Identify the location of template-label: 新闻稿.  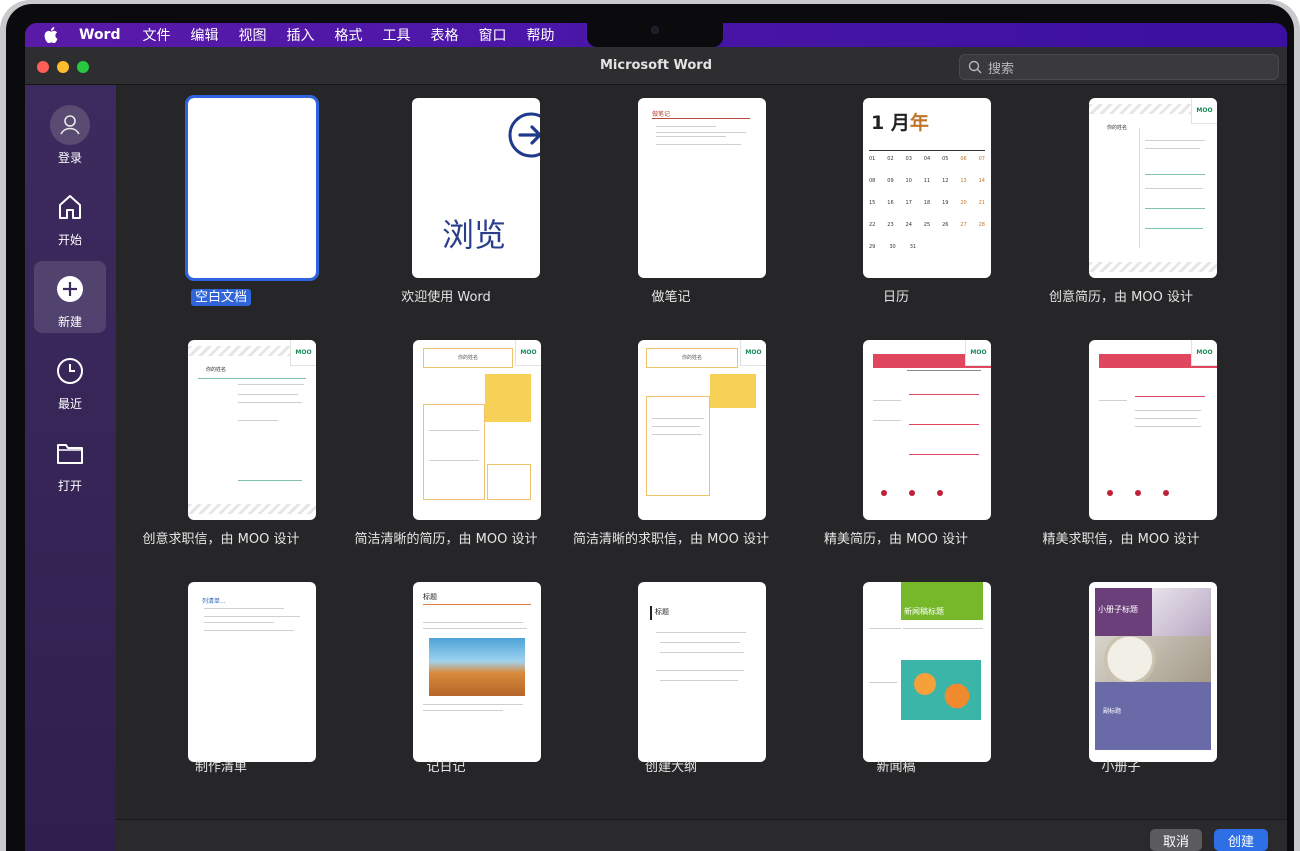
(896, 767).